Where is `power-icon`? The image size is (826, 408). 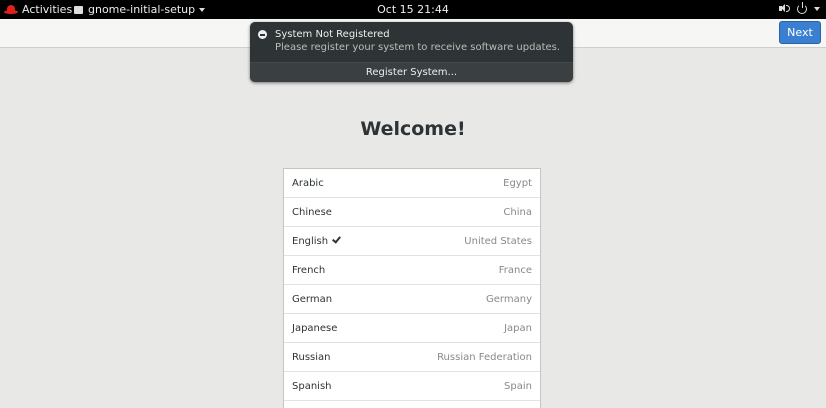
power-icon is located at coordinates (802, 8).